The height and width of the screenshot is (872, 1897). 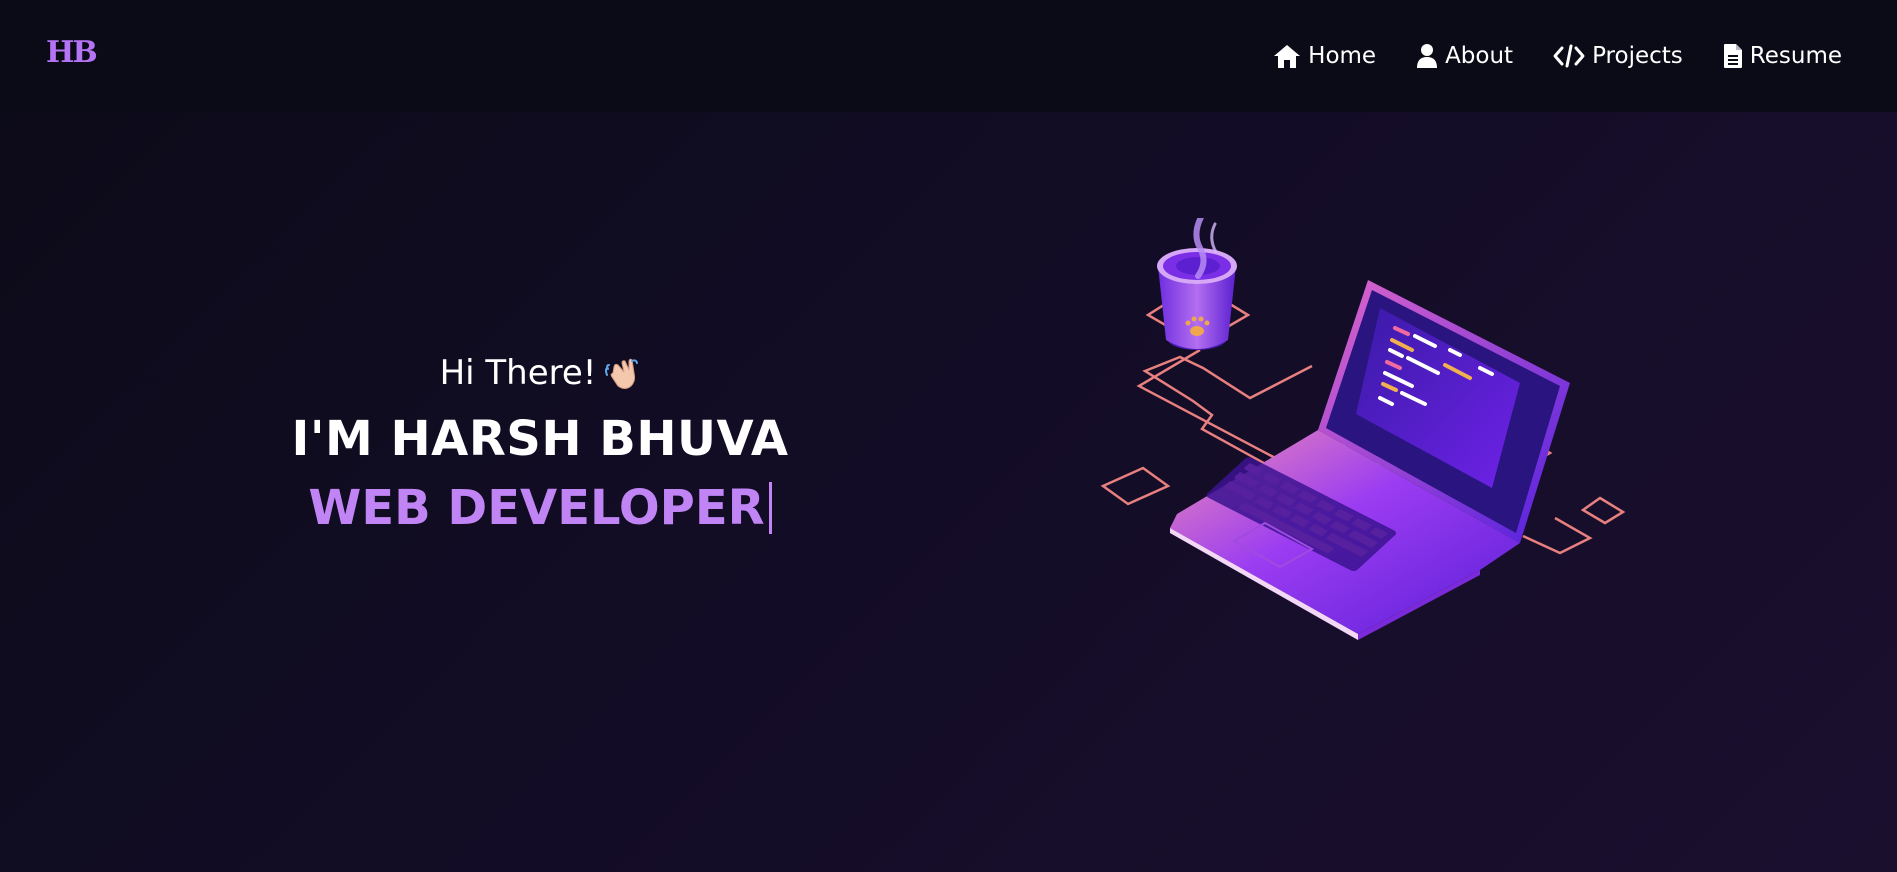 I want to click on nav-projects-link: Projects, so click(x=1618, y=56).